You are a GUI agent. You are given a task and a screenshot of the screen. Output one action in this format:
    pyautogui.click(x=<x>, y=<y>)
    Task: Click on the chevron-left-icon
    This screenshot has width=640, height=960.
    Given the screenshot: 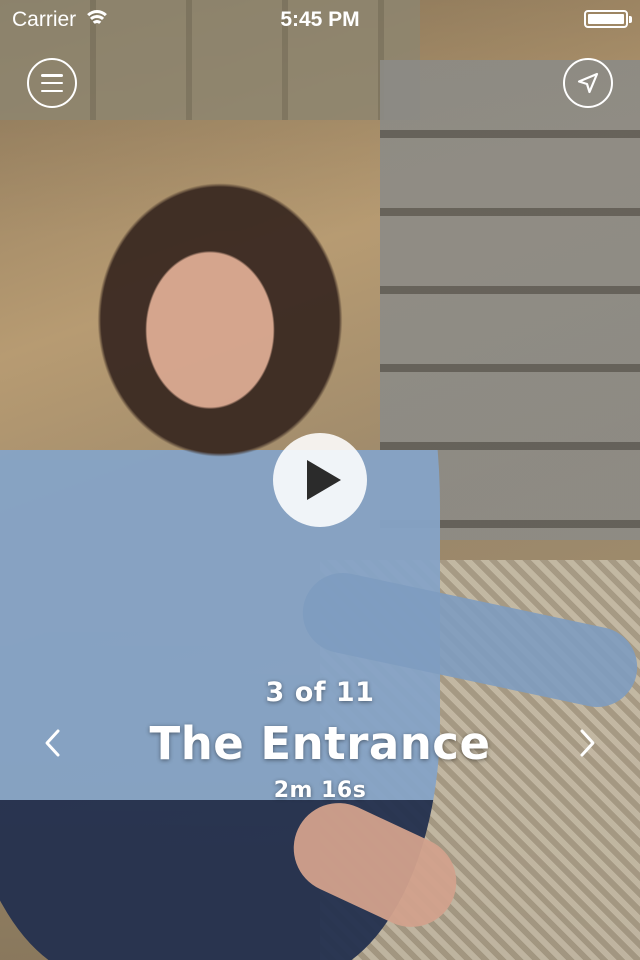 What is the action you would take?
    pyautogui.click(x=53, y=743)
    